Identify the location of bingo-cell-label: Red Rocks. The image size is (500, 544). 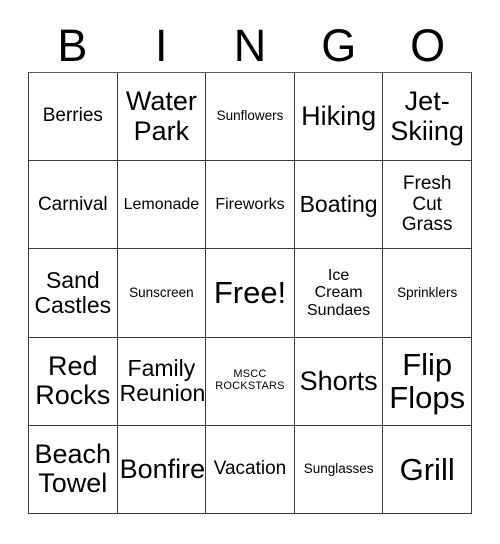
(73, 381).